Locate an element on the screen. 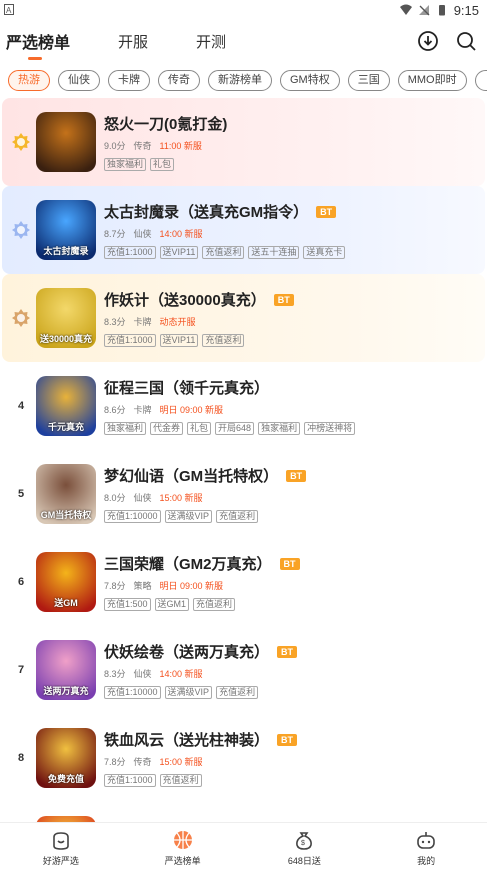  rank-number: 7 is located at coordinates (21, 670).